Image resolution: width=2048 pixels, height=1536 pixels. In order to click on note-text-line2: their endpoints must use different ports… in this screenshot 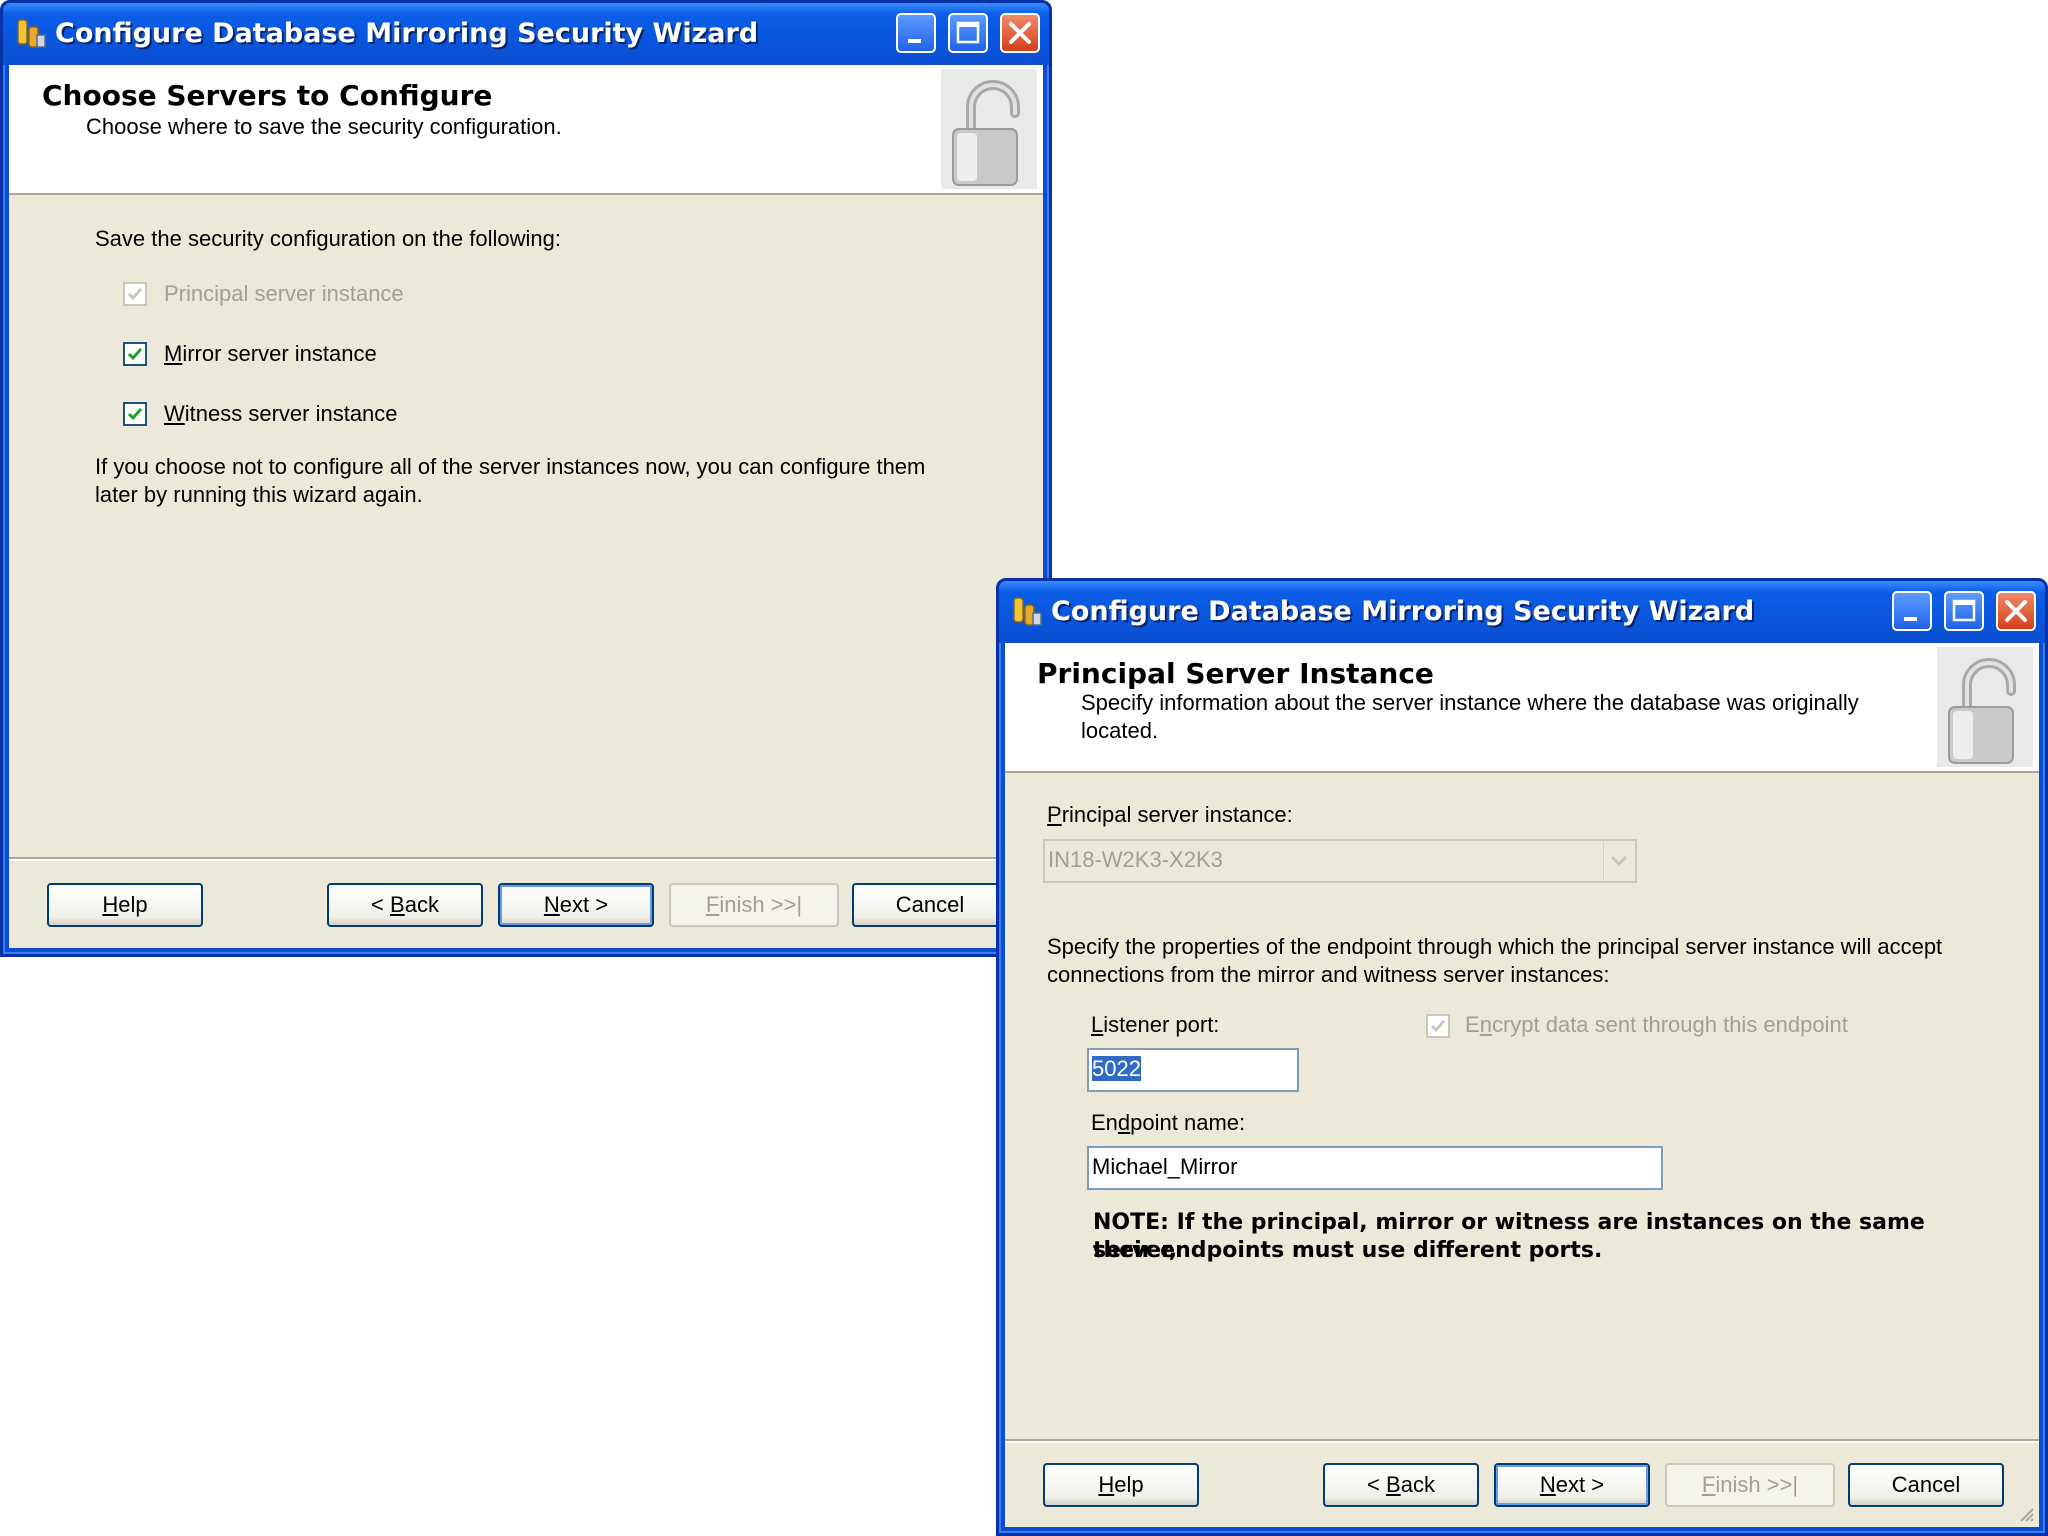, I will do `click(1348, 1250)`.